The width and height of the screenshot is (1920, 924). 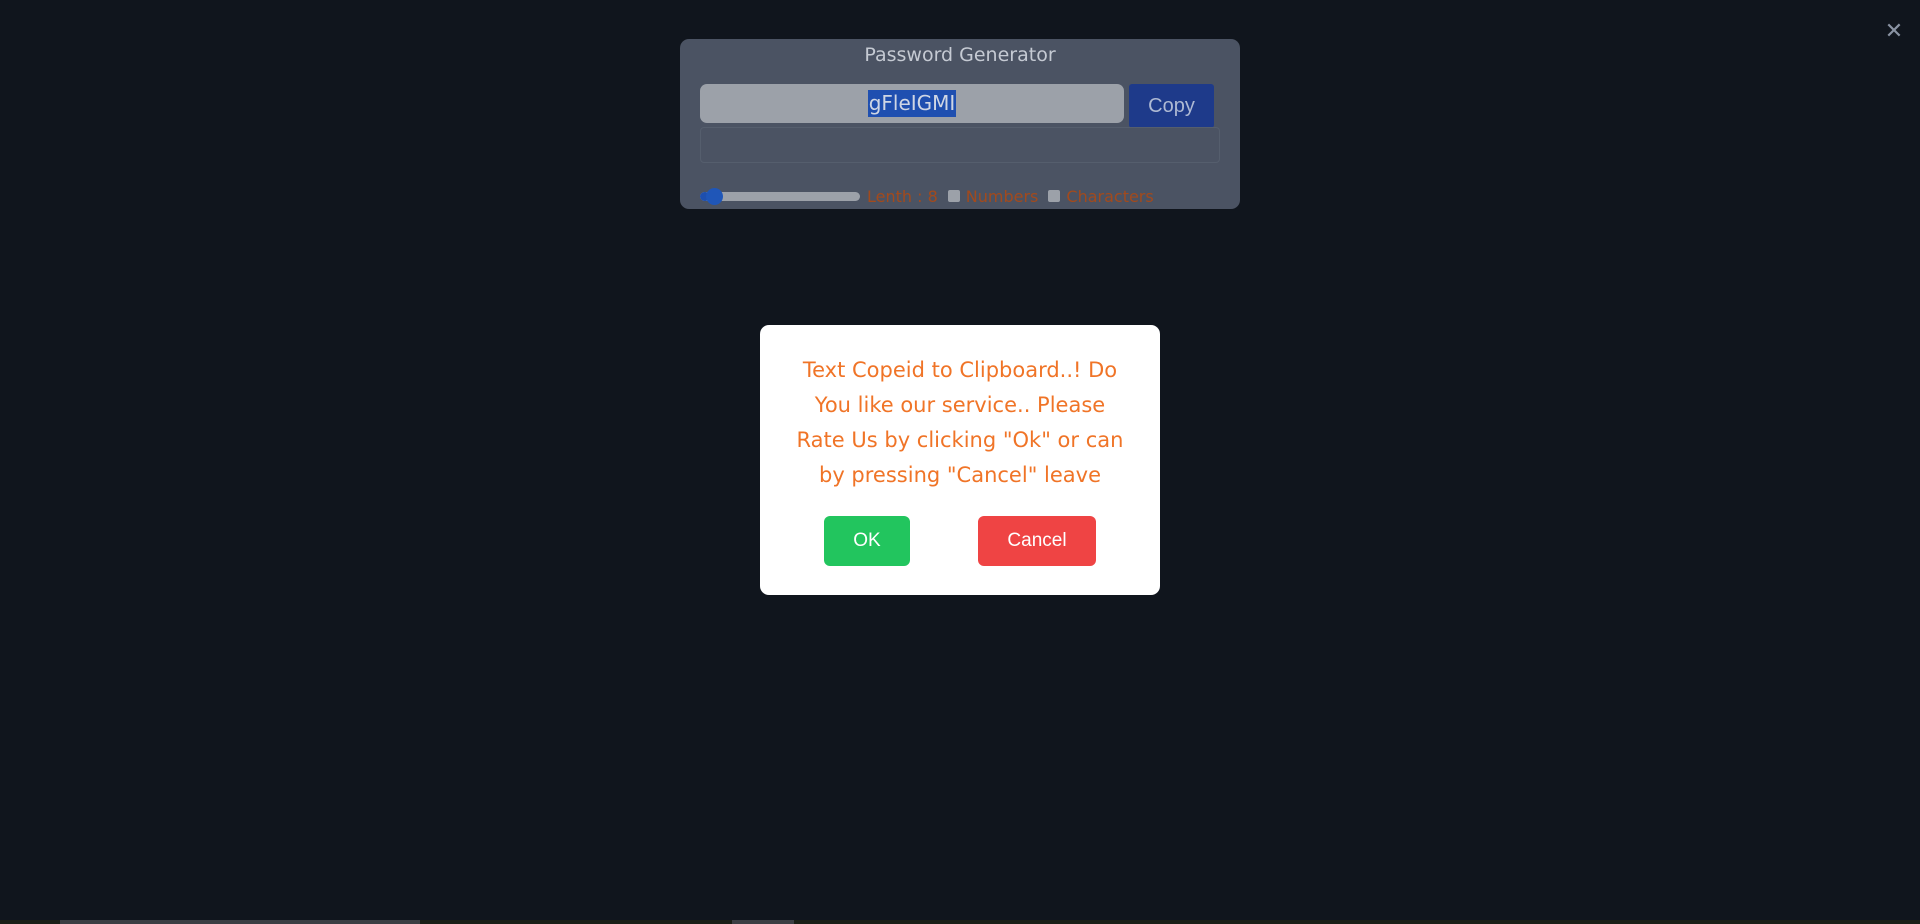 I want to click on horizontal-scrollbar, so click(x=240, y=922).